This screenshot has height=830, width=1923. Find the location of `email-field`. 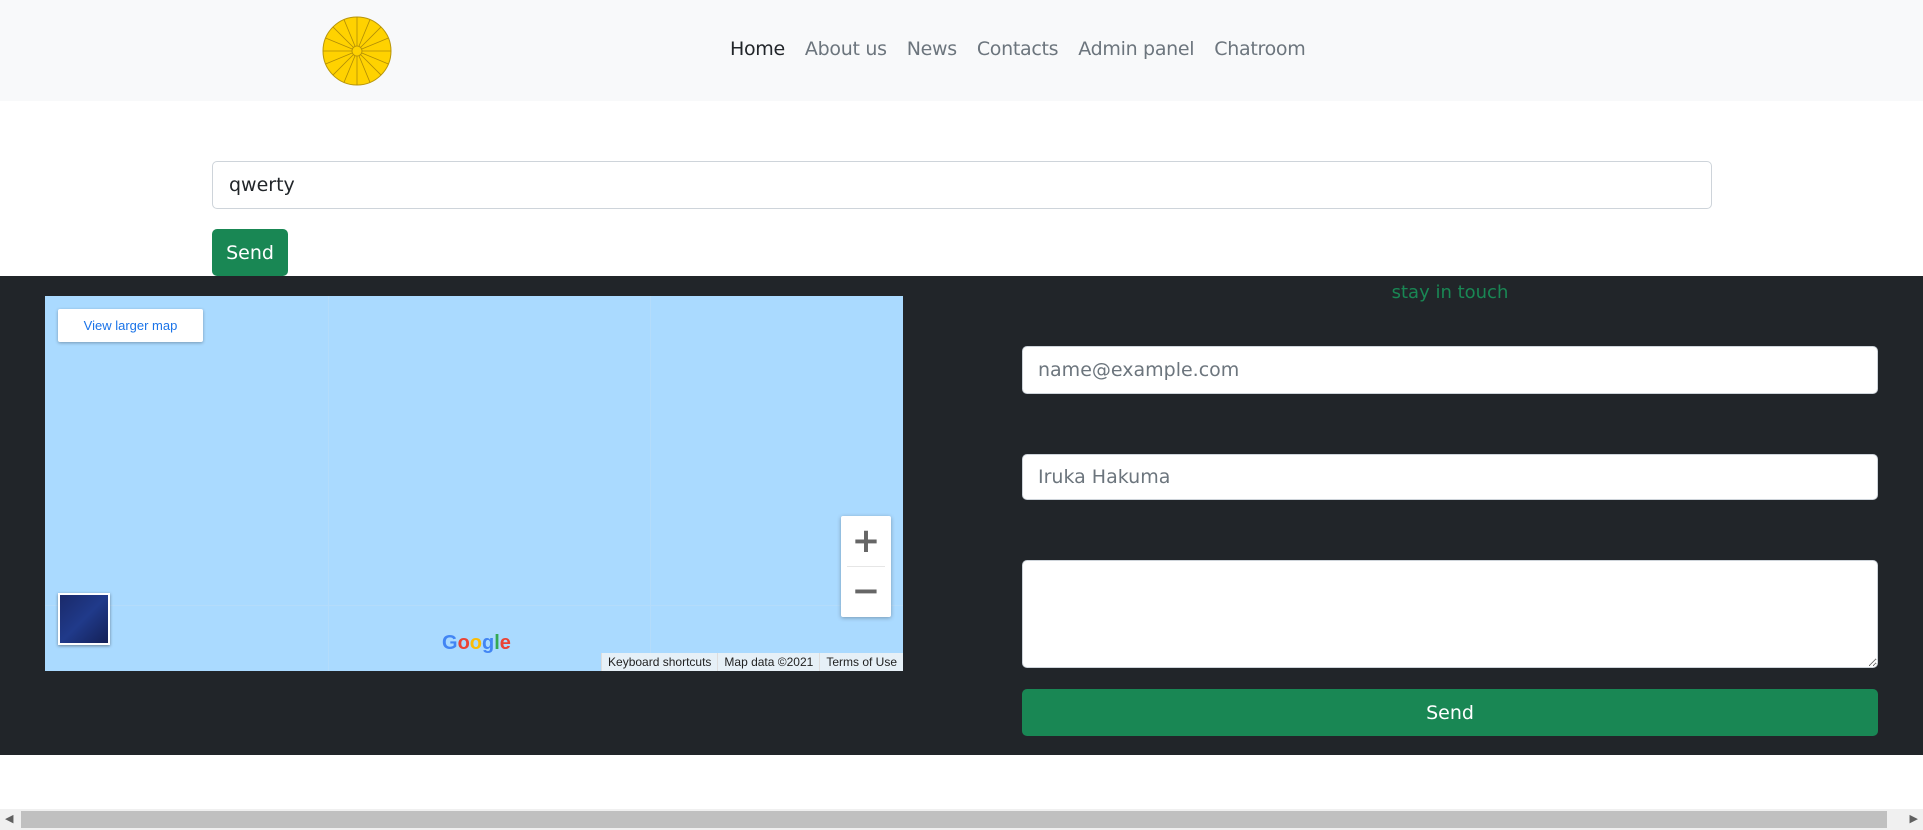

email-field is located at coordinates (1450, 370).